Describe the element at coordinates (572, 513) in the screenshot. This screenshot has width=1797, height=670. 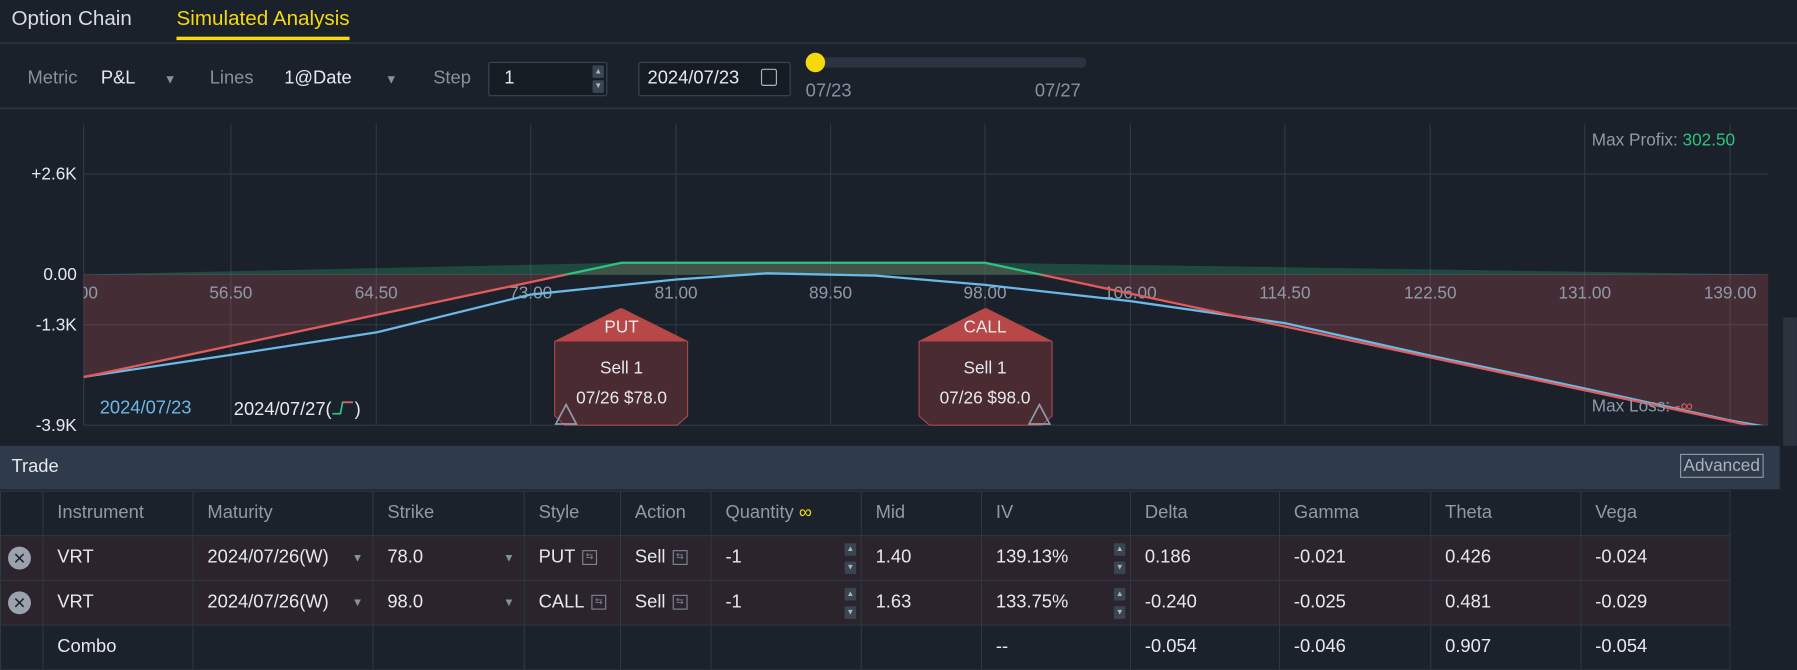
I see `col-style: Style` at that location.